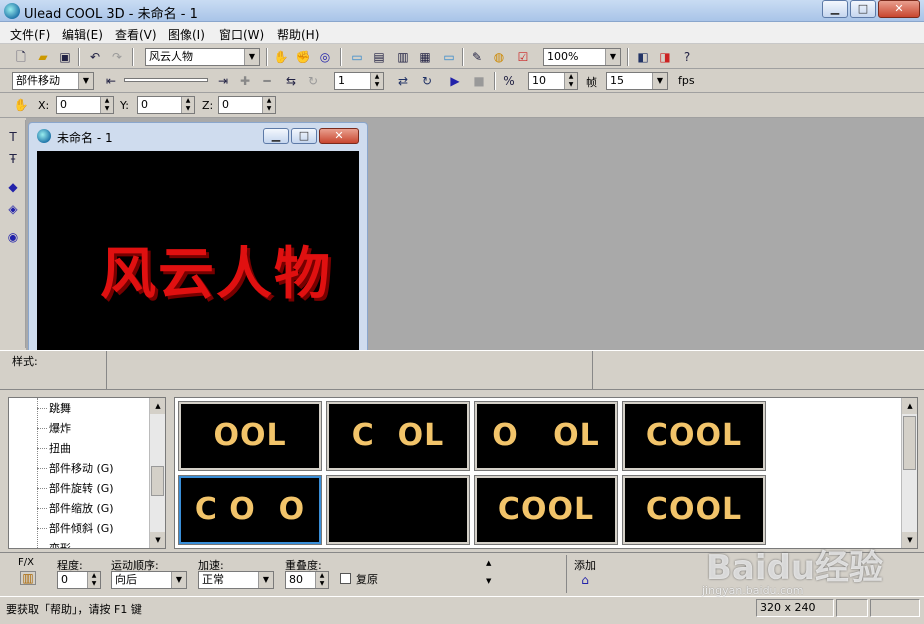 The height and width of the screenshot is (624, 924). Describe the element at coordinates (60, 544) in the screenshot. I see `tree-item-morph: 变形` at that location.